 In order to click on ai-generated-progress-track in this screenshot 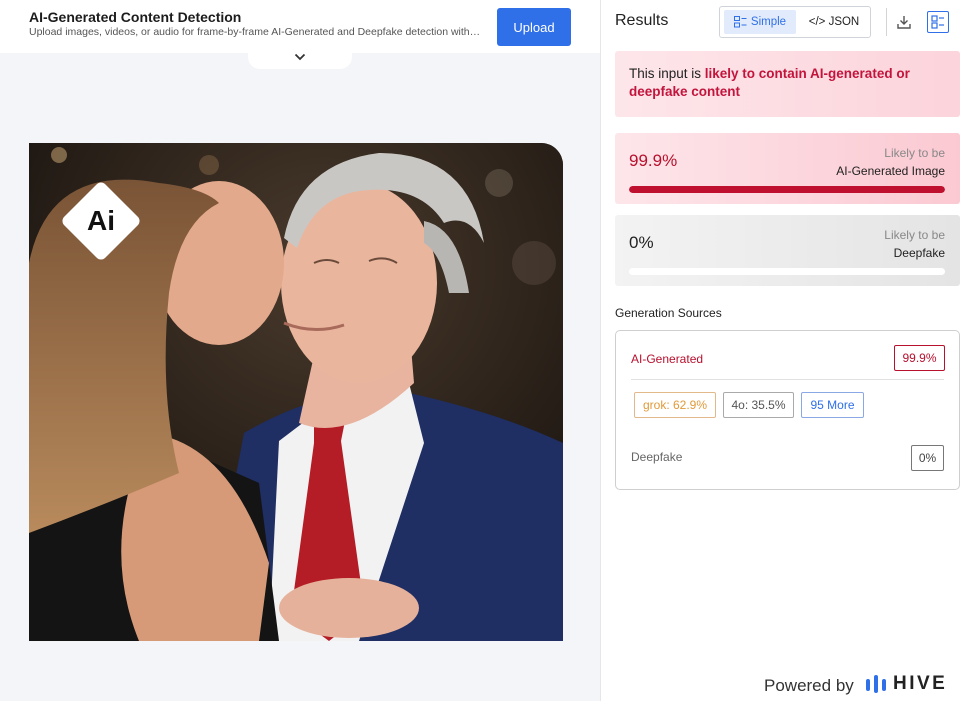, I will do `click(787, 189)`.